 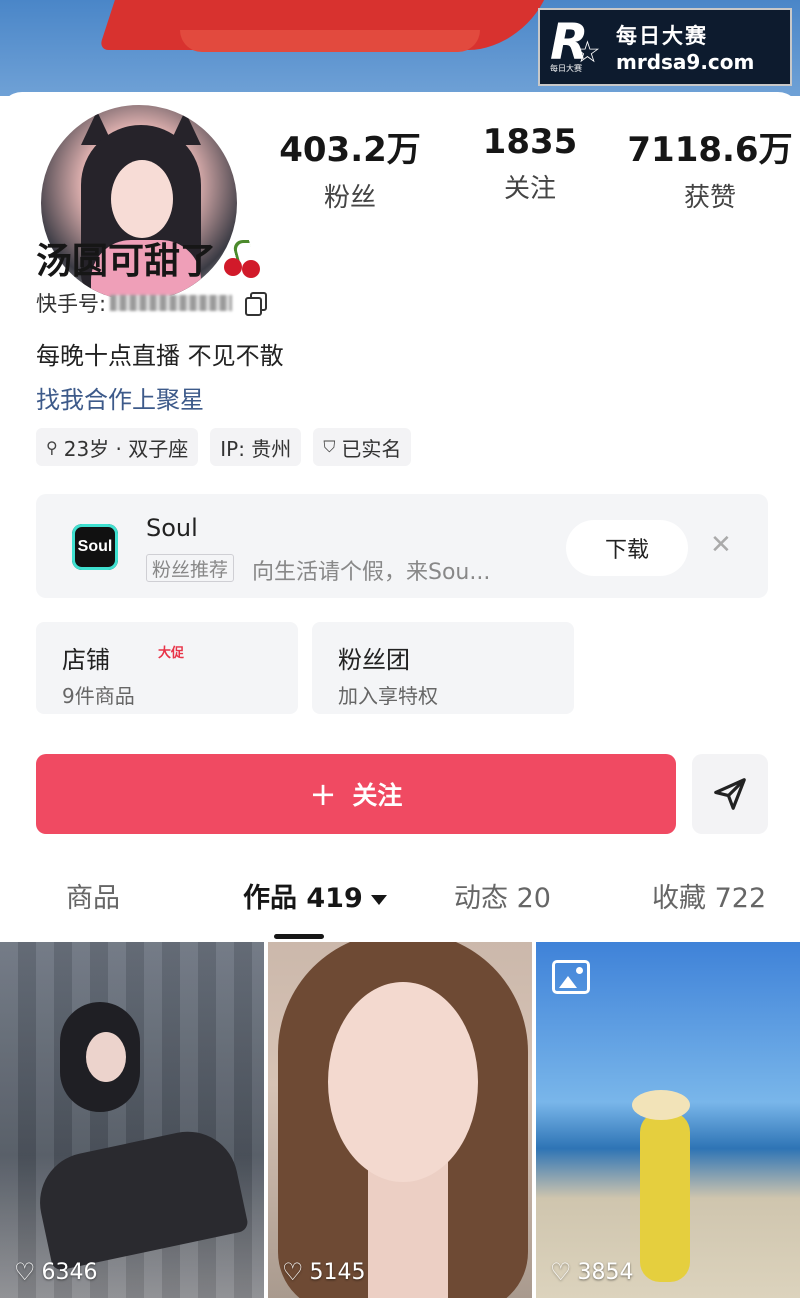 What do you see at coordinates (377, 795) in the screenshot?
I see `follow-label: 关注` at bounding box center [377, 795].